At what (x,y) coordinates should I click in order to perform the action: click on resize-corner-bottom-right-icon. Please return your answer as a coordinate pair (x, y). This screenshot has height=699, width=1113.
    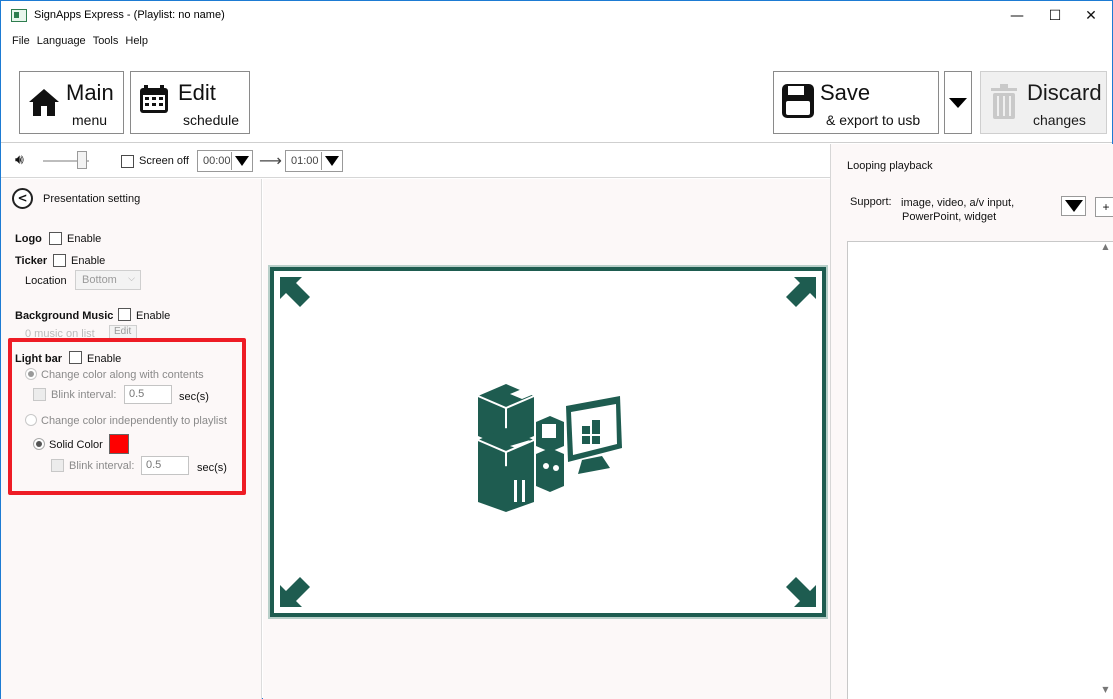
    Looking at the image, I should click on (801, 592).